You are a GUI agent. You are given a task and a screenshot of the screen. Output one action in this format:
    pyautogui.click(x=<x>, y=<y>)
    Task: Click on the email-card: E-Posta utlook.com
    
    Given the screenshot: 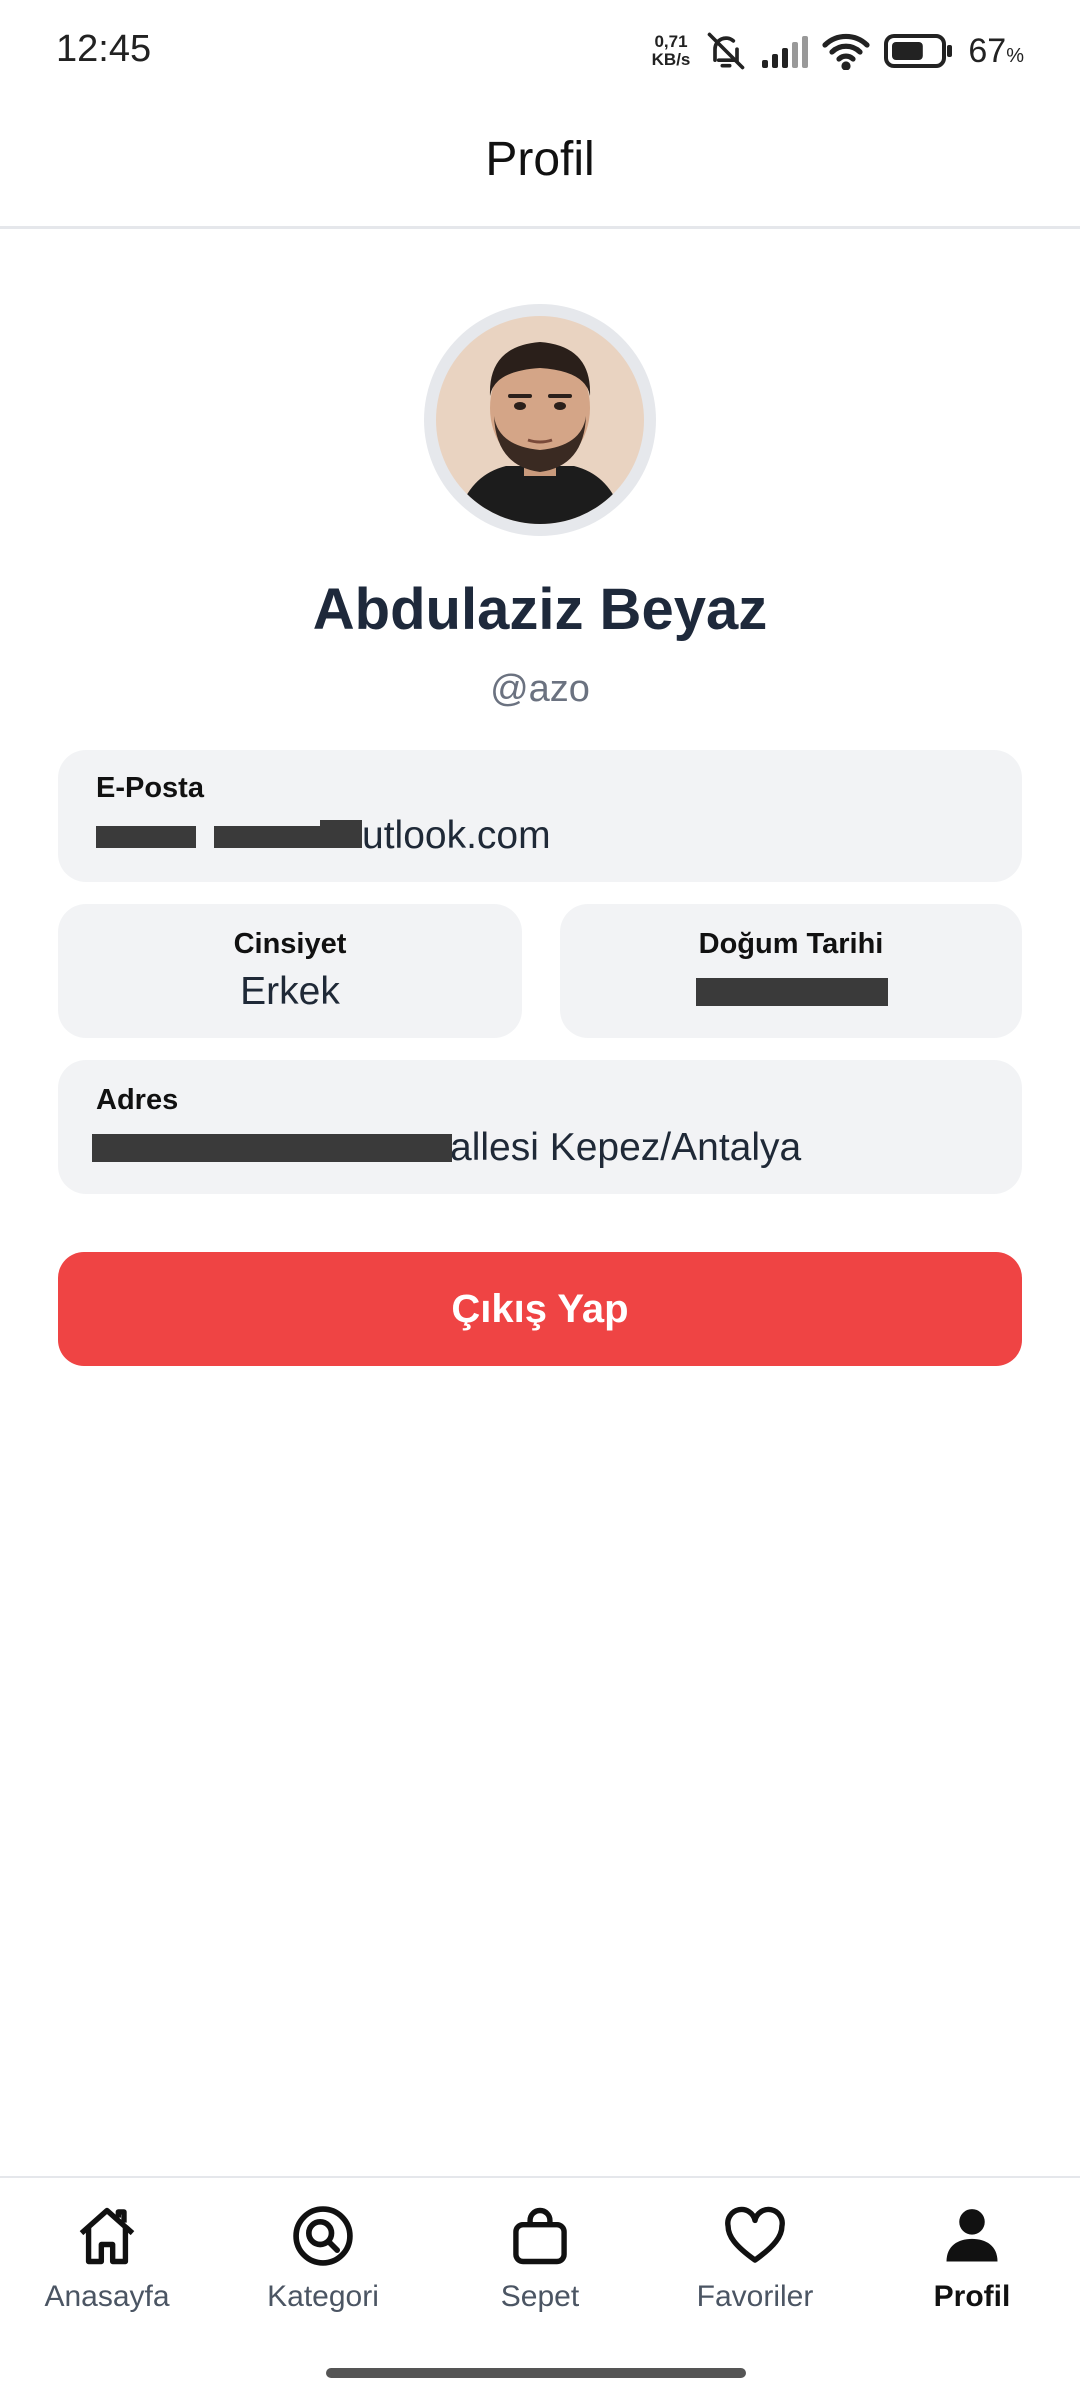 What is the action you would take?
    pyautogui.click(x=540, y=816)
    